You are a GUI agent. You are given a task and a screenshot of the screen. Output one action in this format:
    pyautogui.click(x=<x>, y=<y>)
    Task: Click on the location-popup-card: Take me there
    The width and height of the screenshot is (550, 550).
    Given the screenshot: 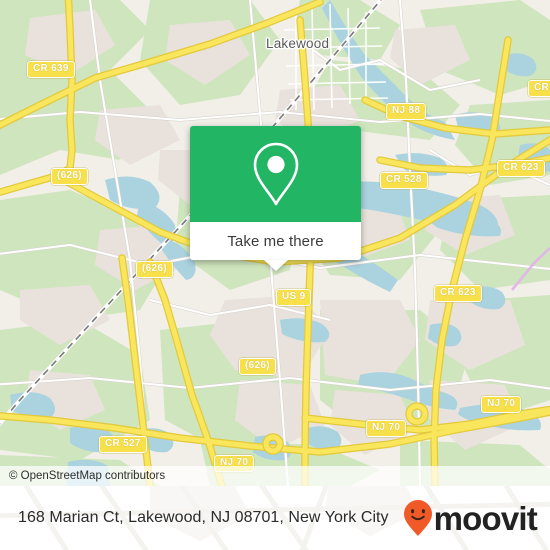 What is the action you would take?
    pyautogui.click(x=275, y=198)
    